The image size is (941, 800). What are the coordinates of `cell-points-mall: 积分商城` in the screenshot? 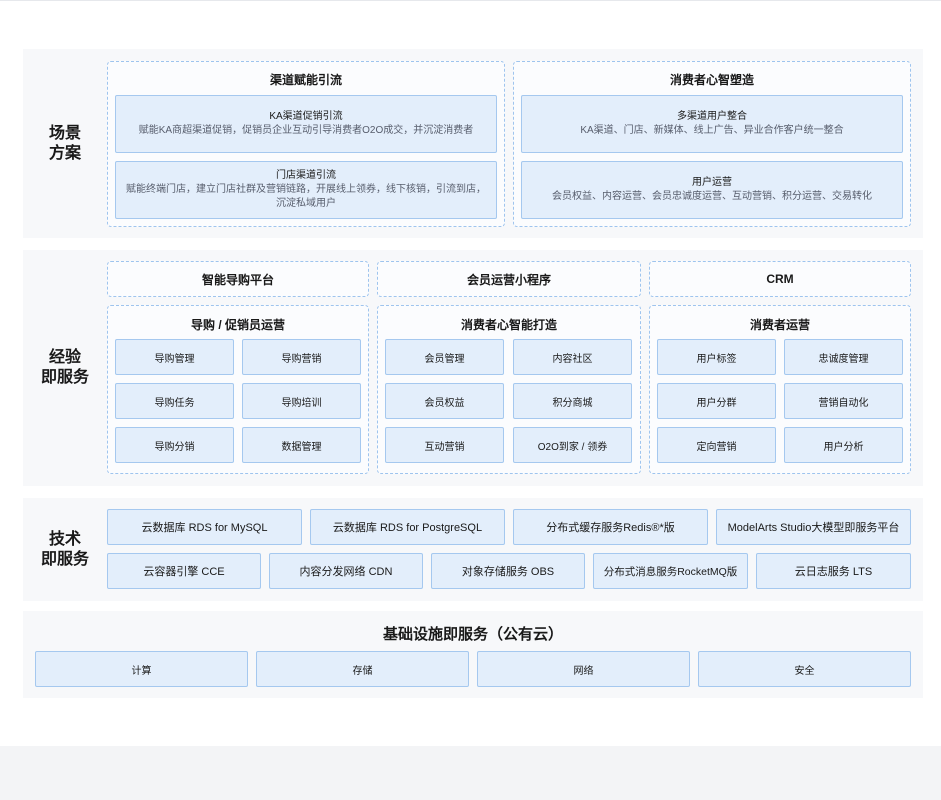 It's located at (572, 401).